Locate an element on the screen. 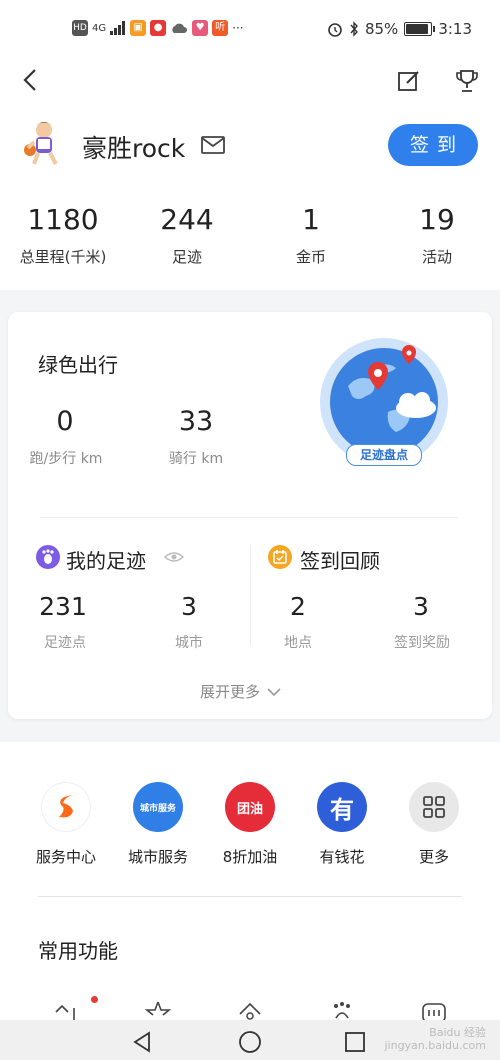 The height and width of the screenshot is (1060, 500). stat-label: 总里程(千米) is located at coordinates (63, 257).